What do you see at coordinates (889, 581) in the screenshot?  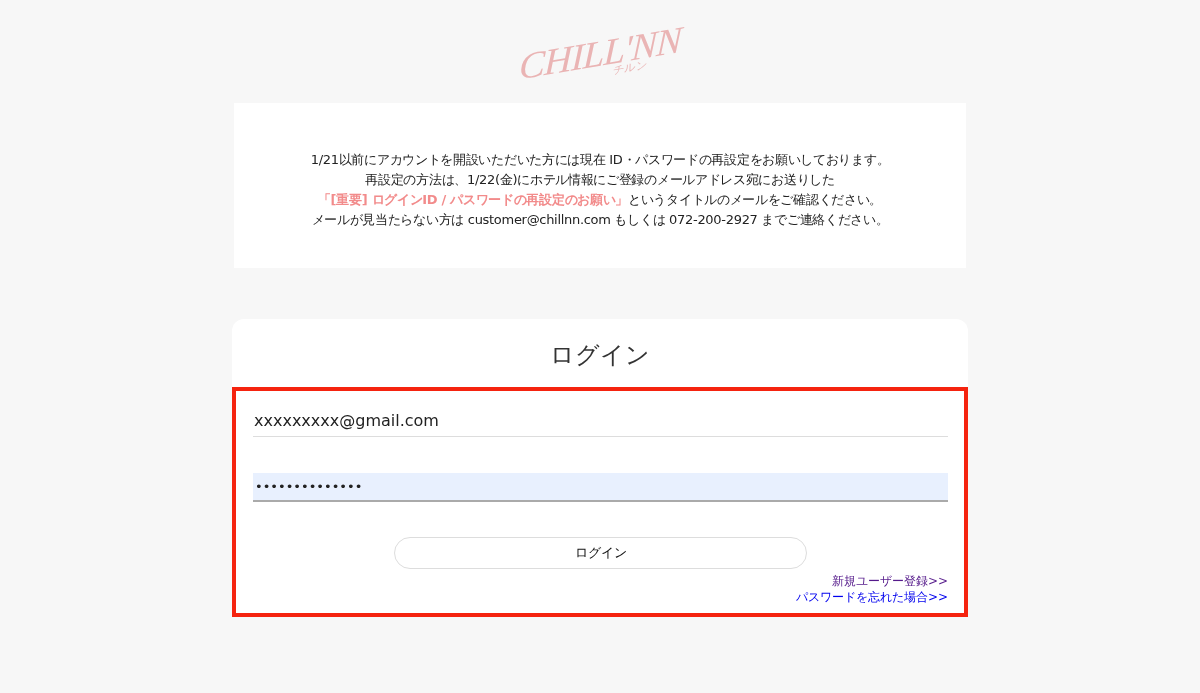 I see `link: 新規ユーザー登録>>` at bounding box center [889, 581].